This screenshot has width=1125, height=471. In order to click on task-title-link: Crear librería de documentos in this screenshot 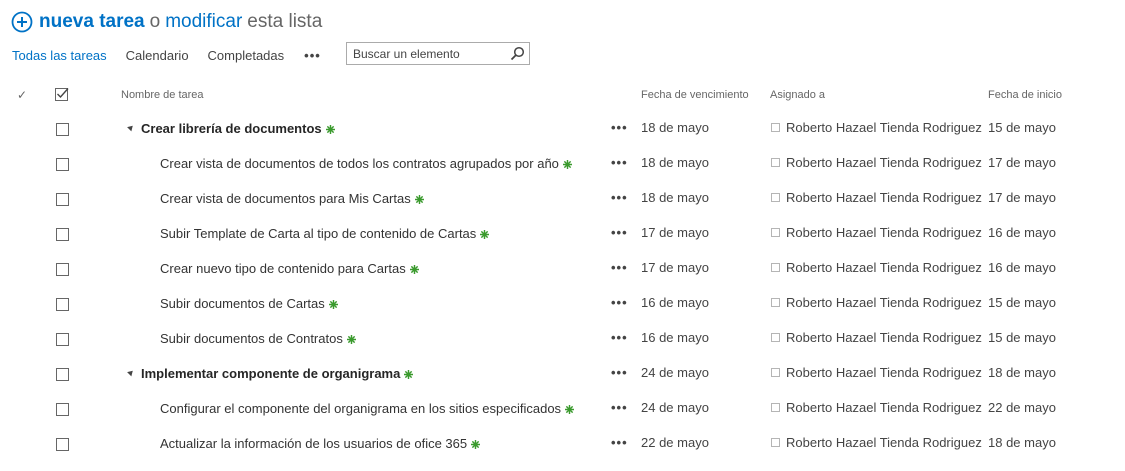, I will do `click(238, 128)`.